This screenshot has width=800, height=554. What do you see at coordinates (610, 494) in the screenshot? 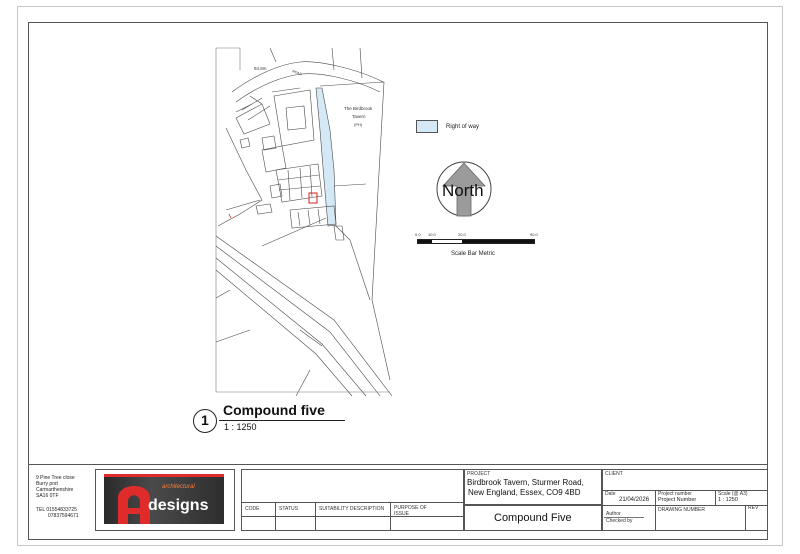
I see `date-label: Date` at bounding box center [610, 494].